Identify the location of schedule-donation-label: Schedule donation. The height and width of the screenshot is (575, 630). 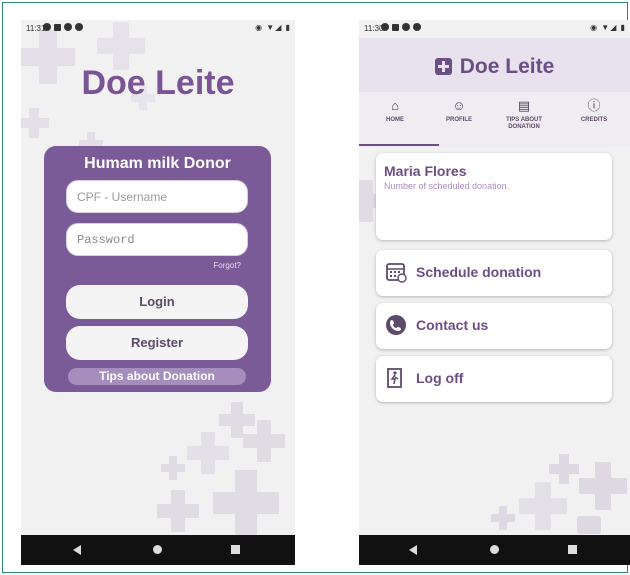
(479, 272).